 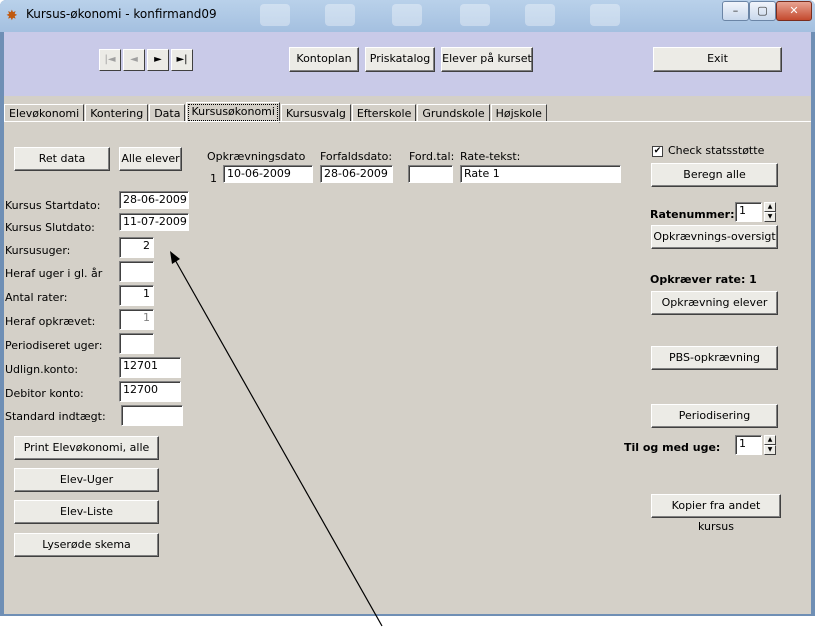 I want to click on annotation-arrow-head, so click(x=175, y=257).